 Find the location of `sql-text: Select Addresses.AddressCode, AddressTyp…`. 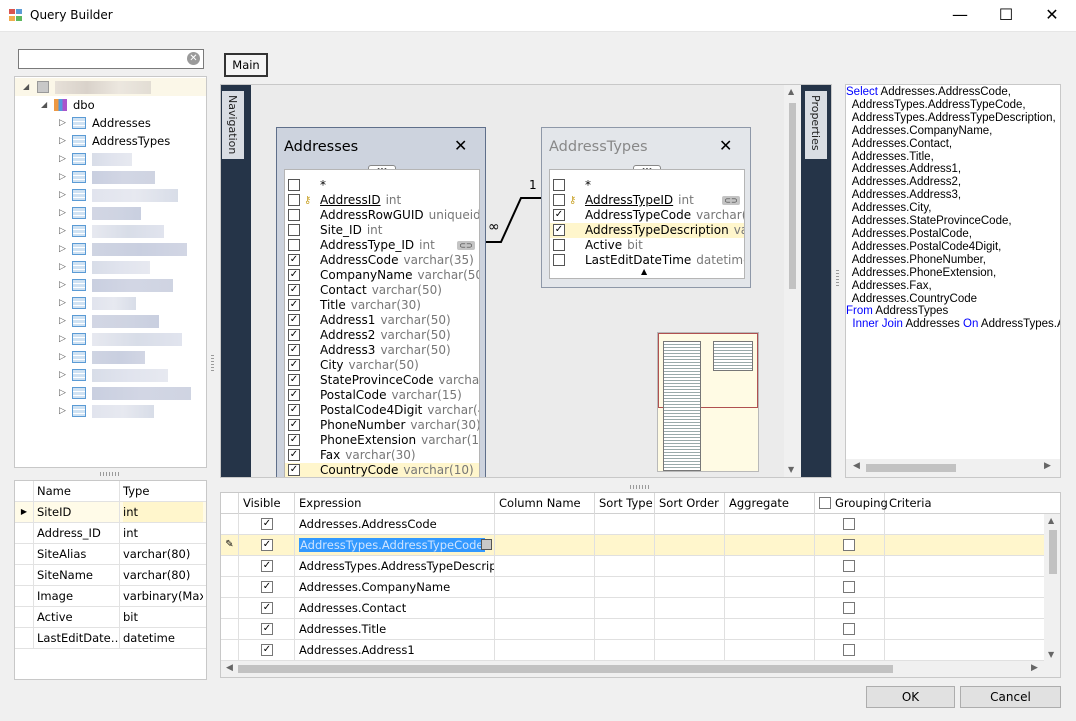

sql-text: Select Addresses.AddressCode, AddressTyp… is located at coordinates (953, 208).